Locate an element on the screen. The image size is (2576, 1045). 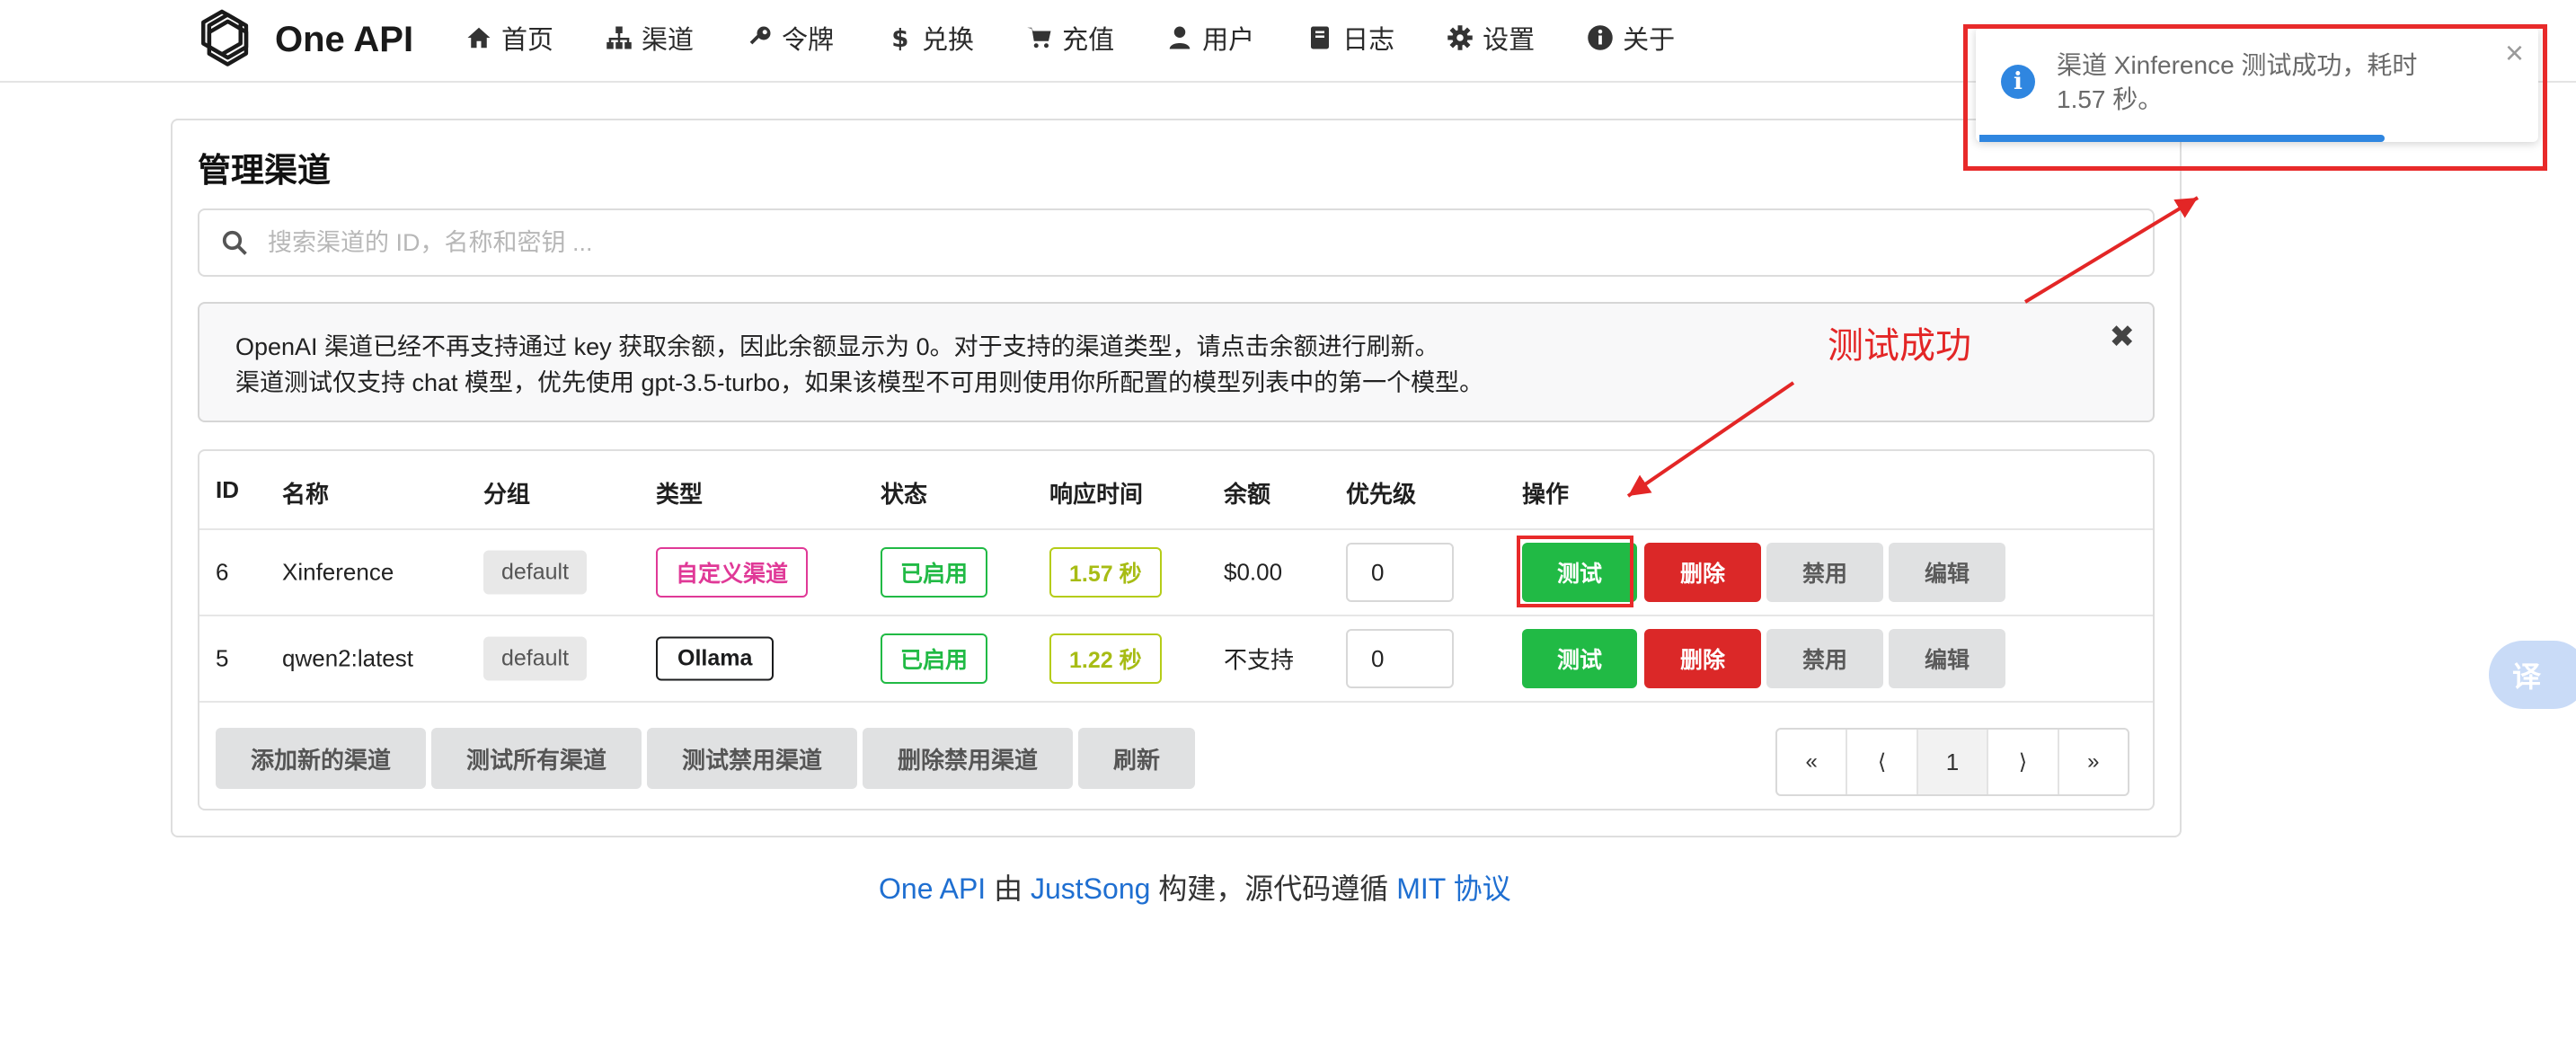
nav-item-channels: 渠道 is located at coordinates (650, 38).